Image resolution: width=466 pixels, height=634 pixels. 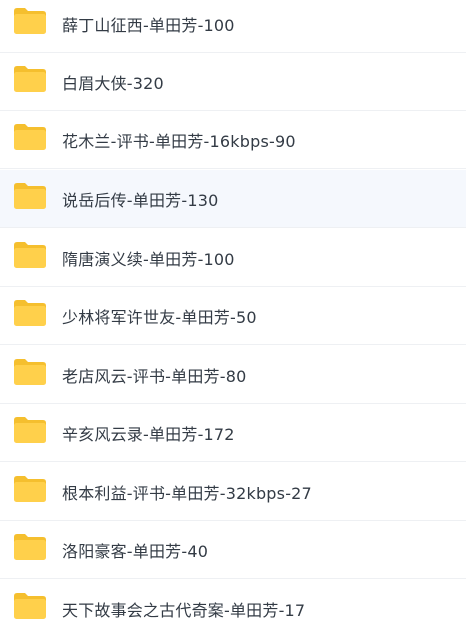 What do you see at coordinates (148, 434) in the screenshot?
I see `folder-name: 辛亥风云录-单田芳-172` at bounding box center [148, 434].